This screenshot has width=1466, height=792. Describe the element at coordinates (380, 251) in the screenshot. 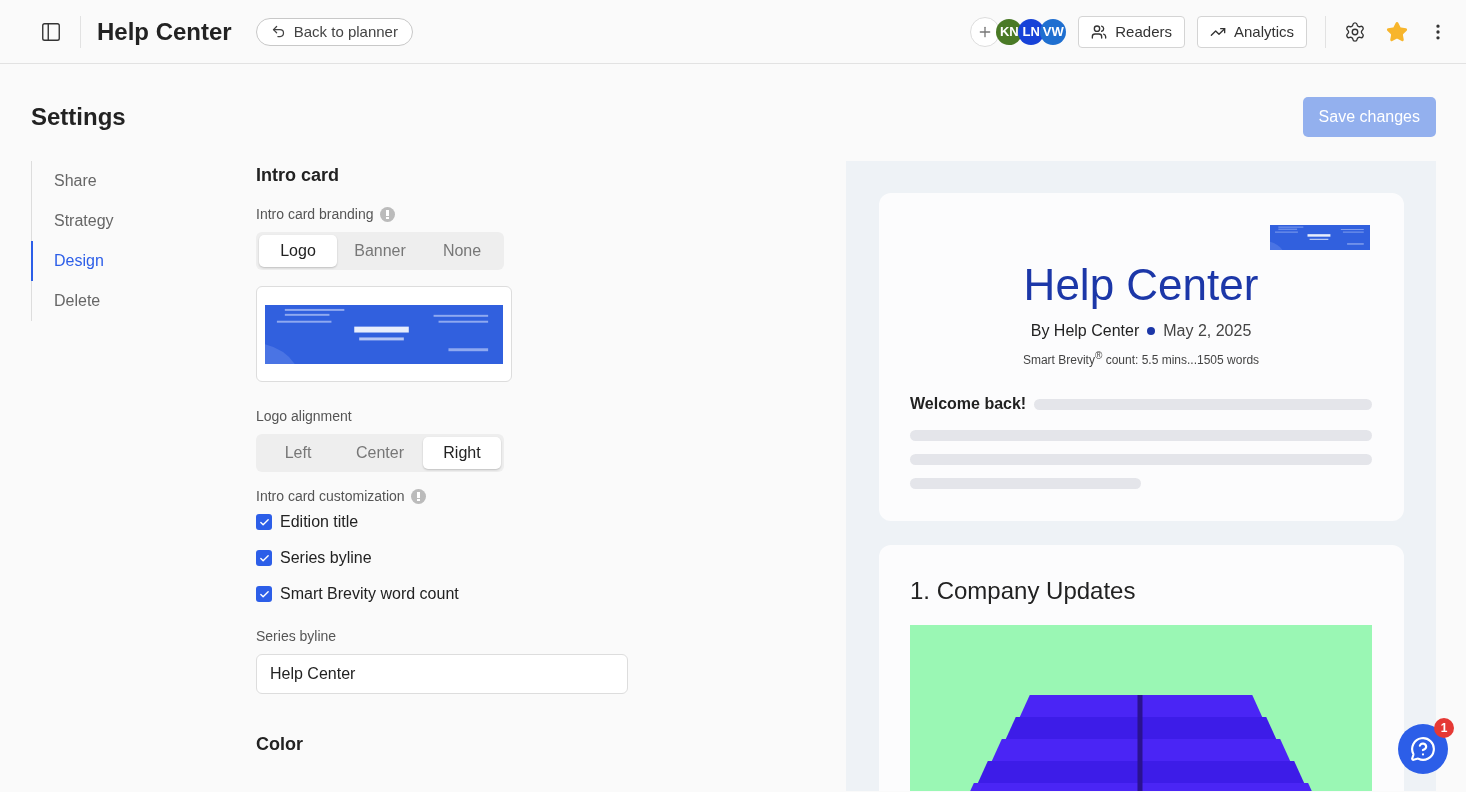

I see `segment-option: Banner` at that location.